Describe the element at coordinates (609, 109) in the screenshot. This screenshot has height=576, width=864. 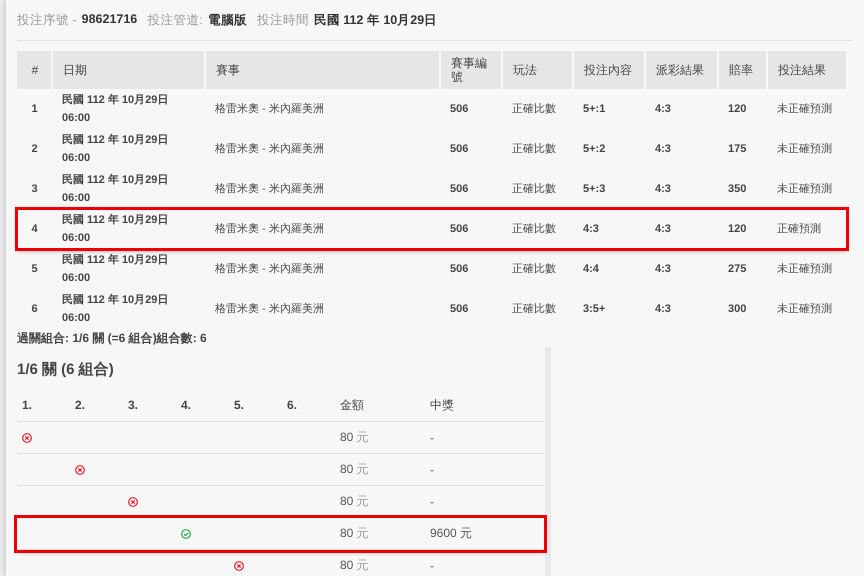
I see `table-cell: 5+:1` at that location.